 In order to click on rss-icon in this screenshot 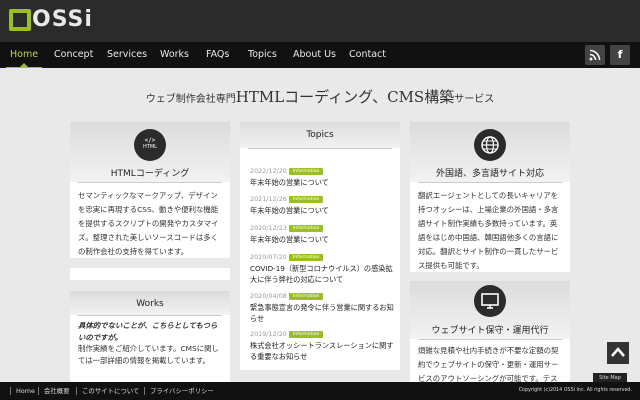, I will do `click(595, 55)`.